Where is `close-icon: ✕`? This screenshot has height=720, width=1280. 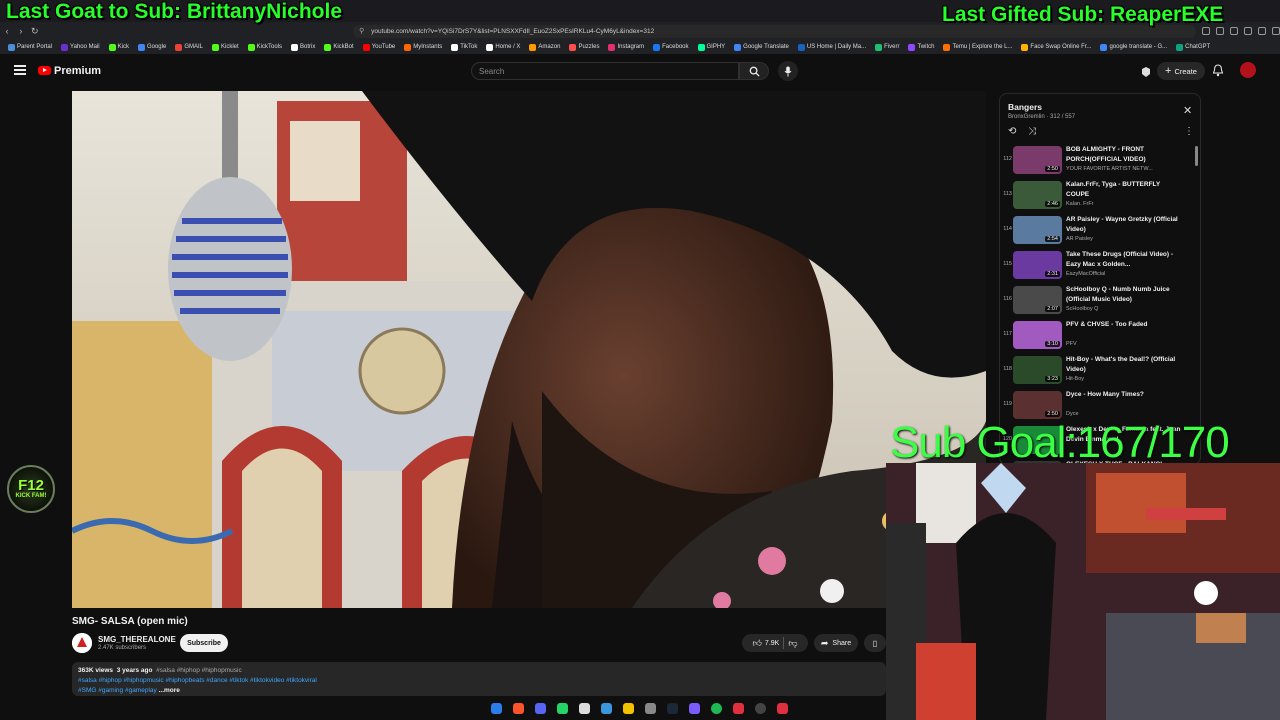 close-icon: ✕ is located at coordinates (1187, 110).